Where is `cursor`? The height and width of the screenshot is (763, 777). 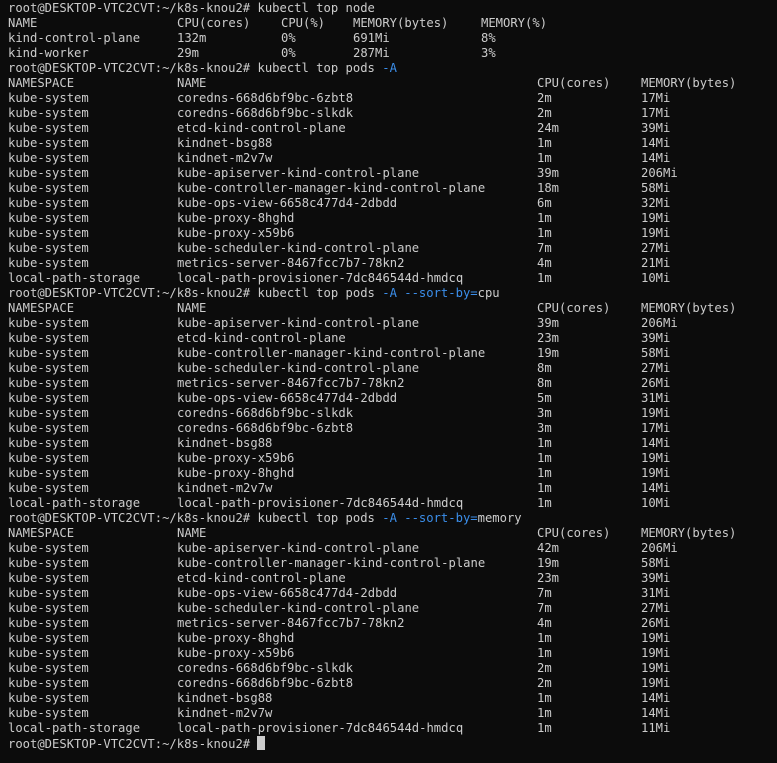
cursor is located at coordinates (261, 743).